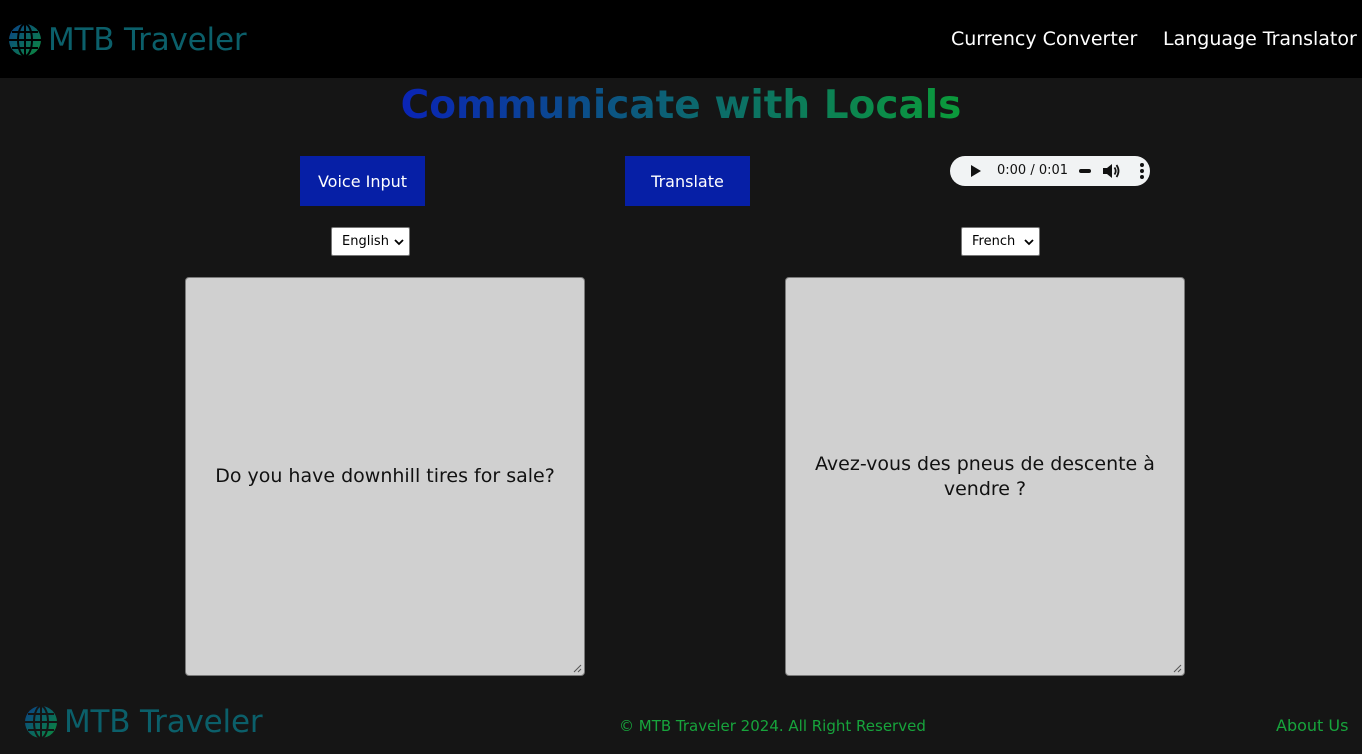 The width and height of the screenshot is (1362, 754). Describe the element at coordinates (1260, 39) in the screenshot. I see `nav-language-translator: Language Translator` at that location.